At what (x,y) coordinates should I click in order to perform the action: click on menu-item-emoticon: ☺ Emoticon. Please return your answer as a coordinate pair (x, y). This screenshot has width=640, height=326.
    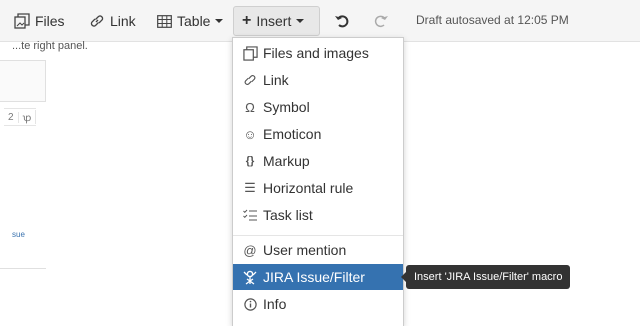
    Looking at the image, I should click on (318, 134).